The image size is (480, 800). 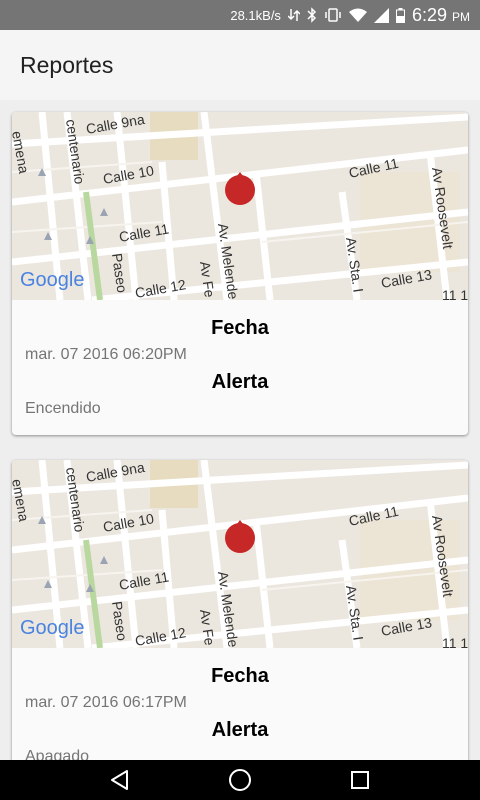 I want to click on clock: 6:29 PM, so click(x=441, y=15).